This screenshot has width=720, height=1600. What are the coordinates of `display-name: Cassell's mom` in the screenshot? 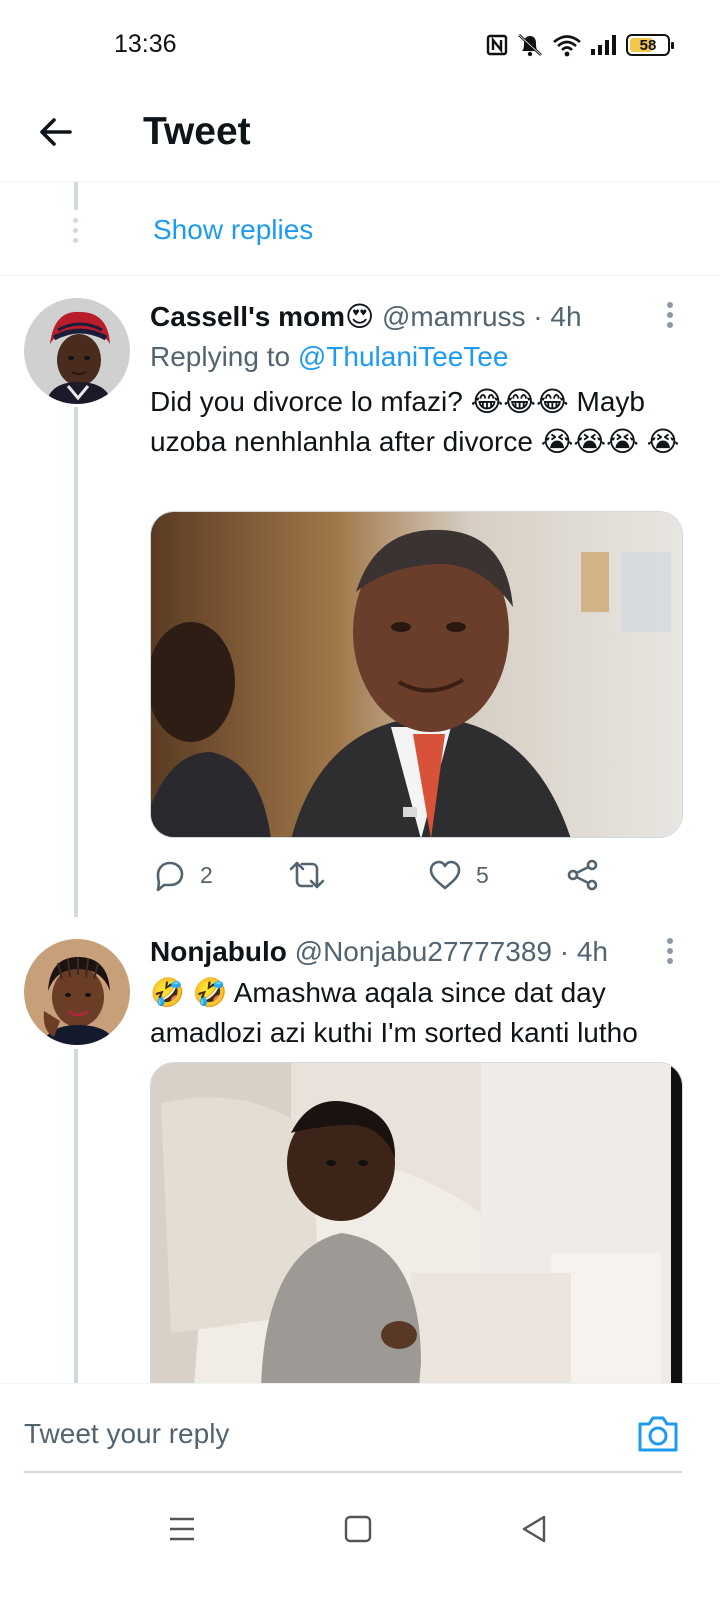 It's located at (247, 316).